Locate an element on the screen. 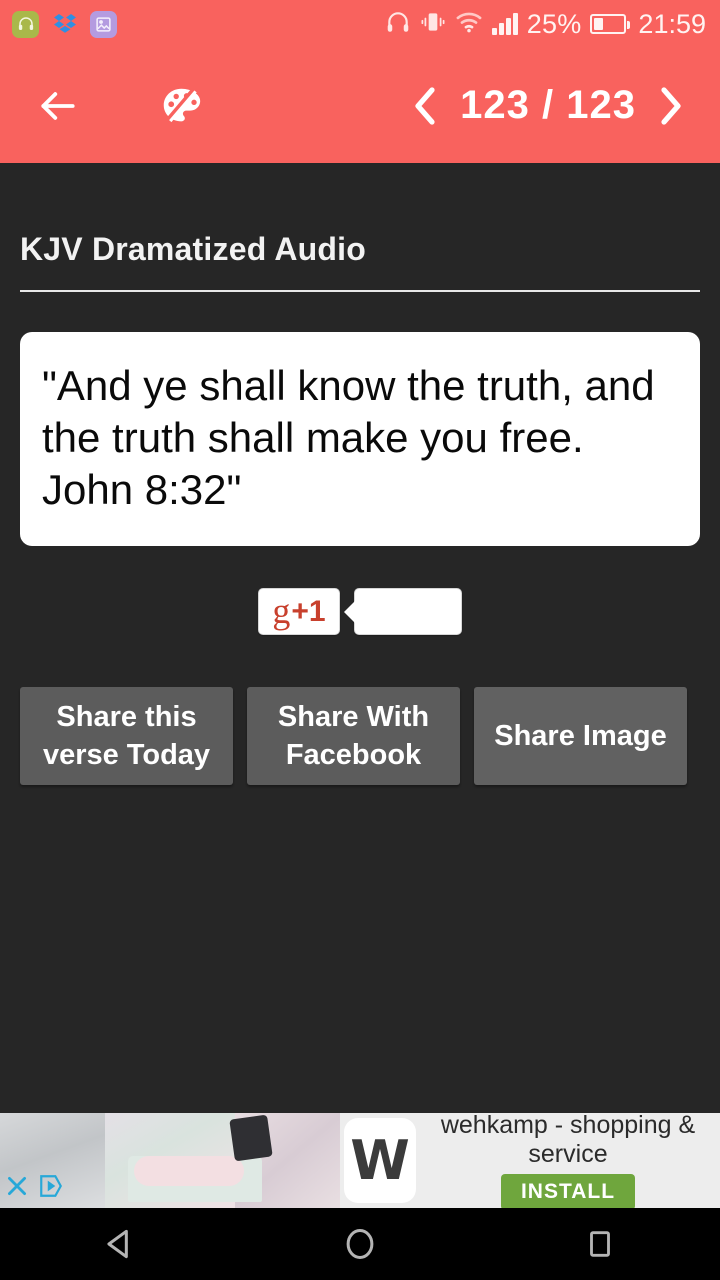 Image resolution: width=720 pixels, height=1280 pixels. app-bar: 123 / 123 is located at coordinates (360, 105).